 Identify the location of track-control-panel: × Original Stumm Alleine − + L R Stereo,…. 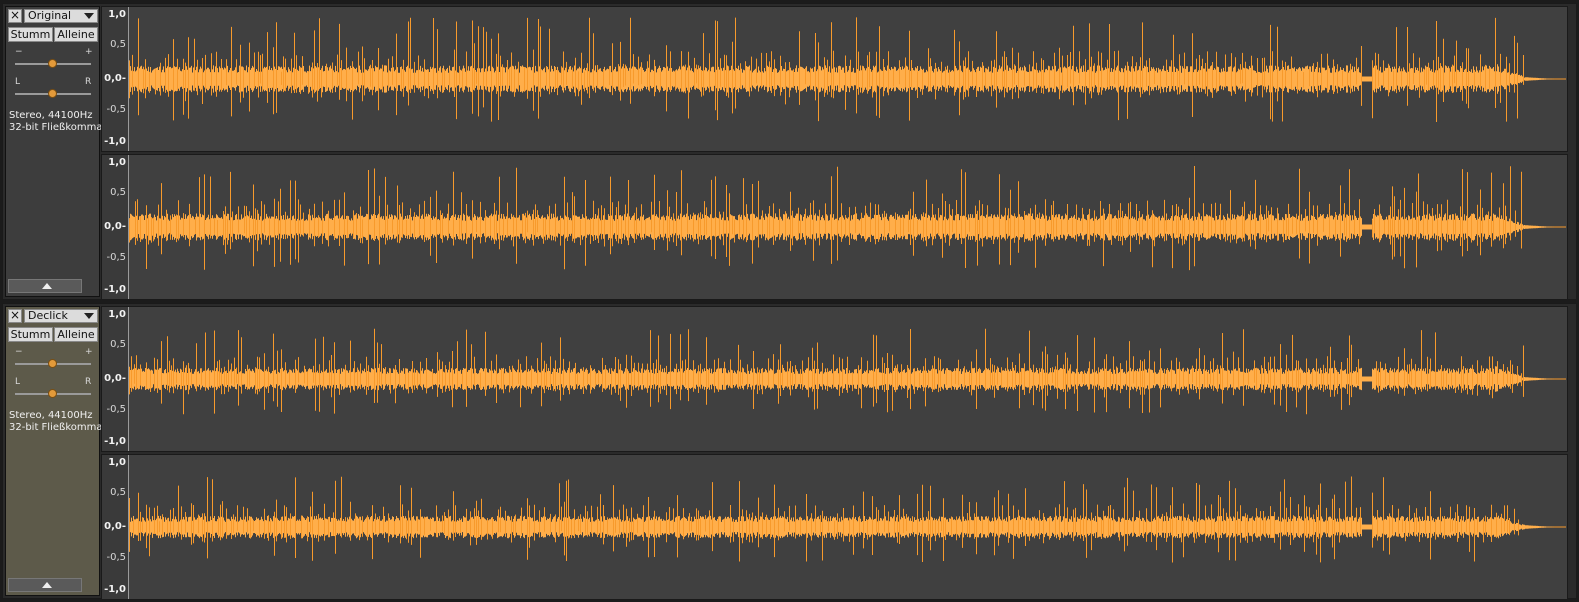
(53, 151).